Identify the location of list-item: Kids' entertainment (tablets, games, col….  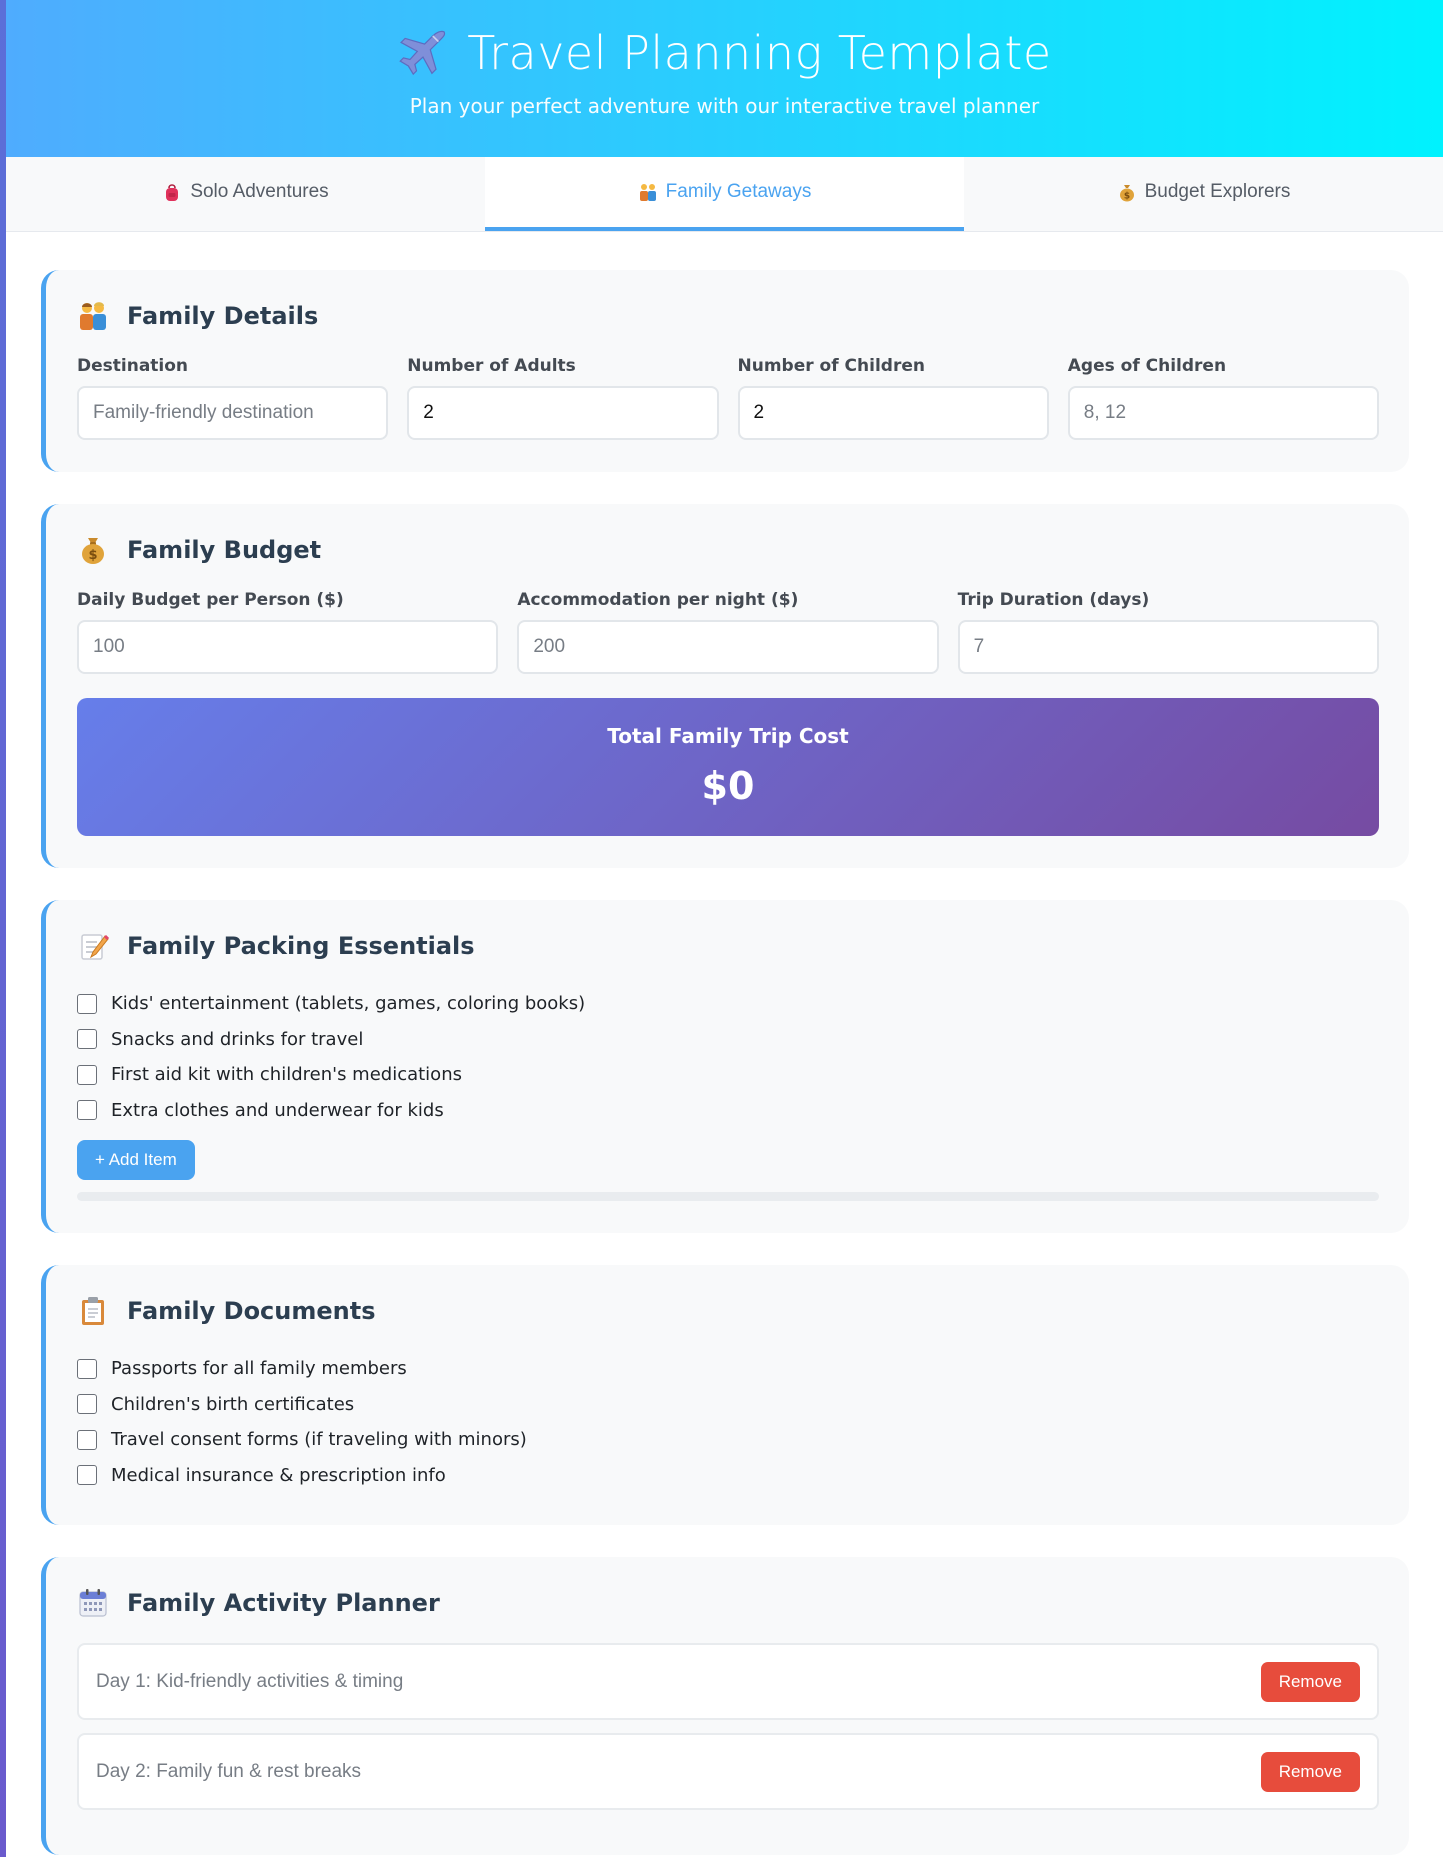
(728, 1004).